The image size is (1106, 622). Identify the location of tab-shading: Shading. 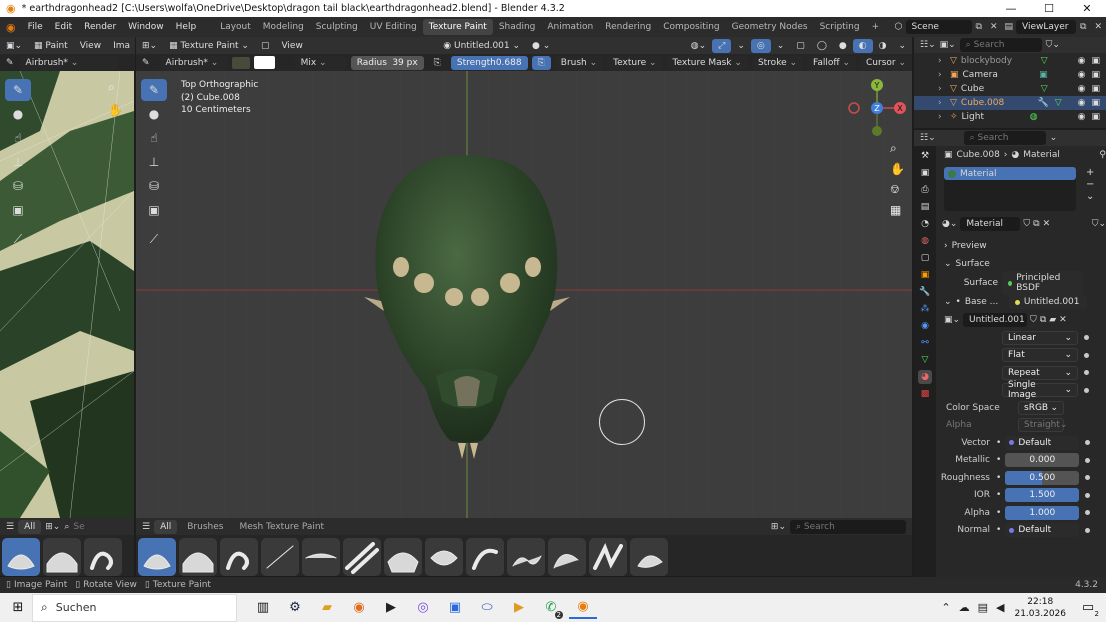
(517, 27).